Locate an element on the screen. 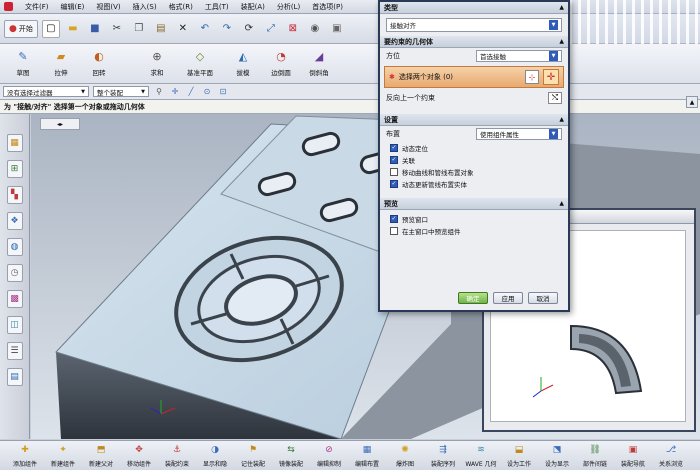 This screenshot has width=700, height=470. open-folder-icon: ▬ is located at coordinates (73, 29).